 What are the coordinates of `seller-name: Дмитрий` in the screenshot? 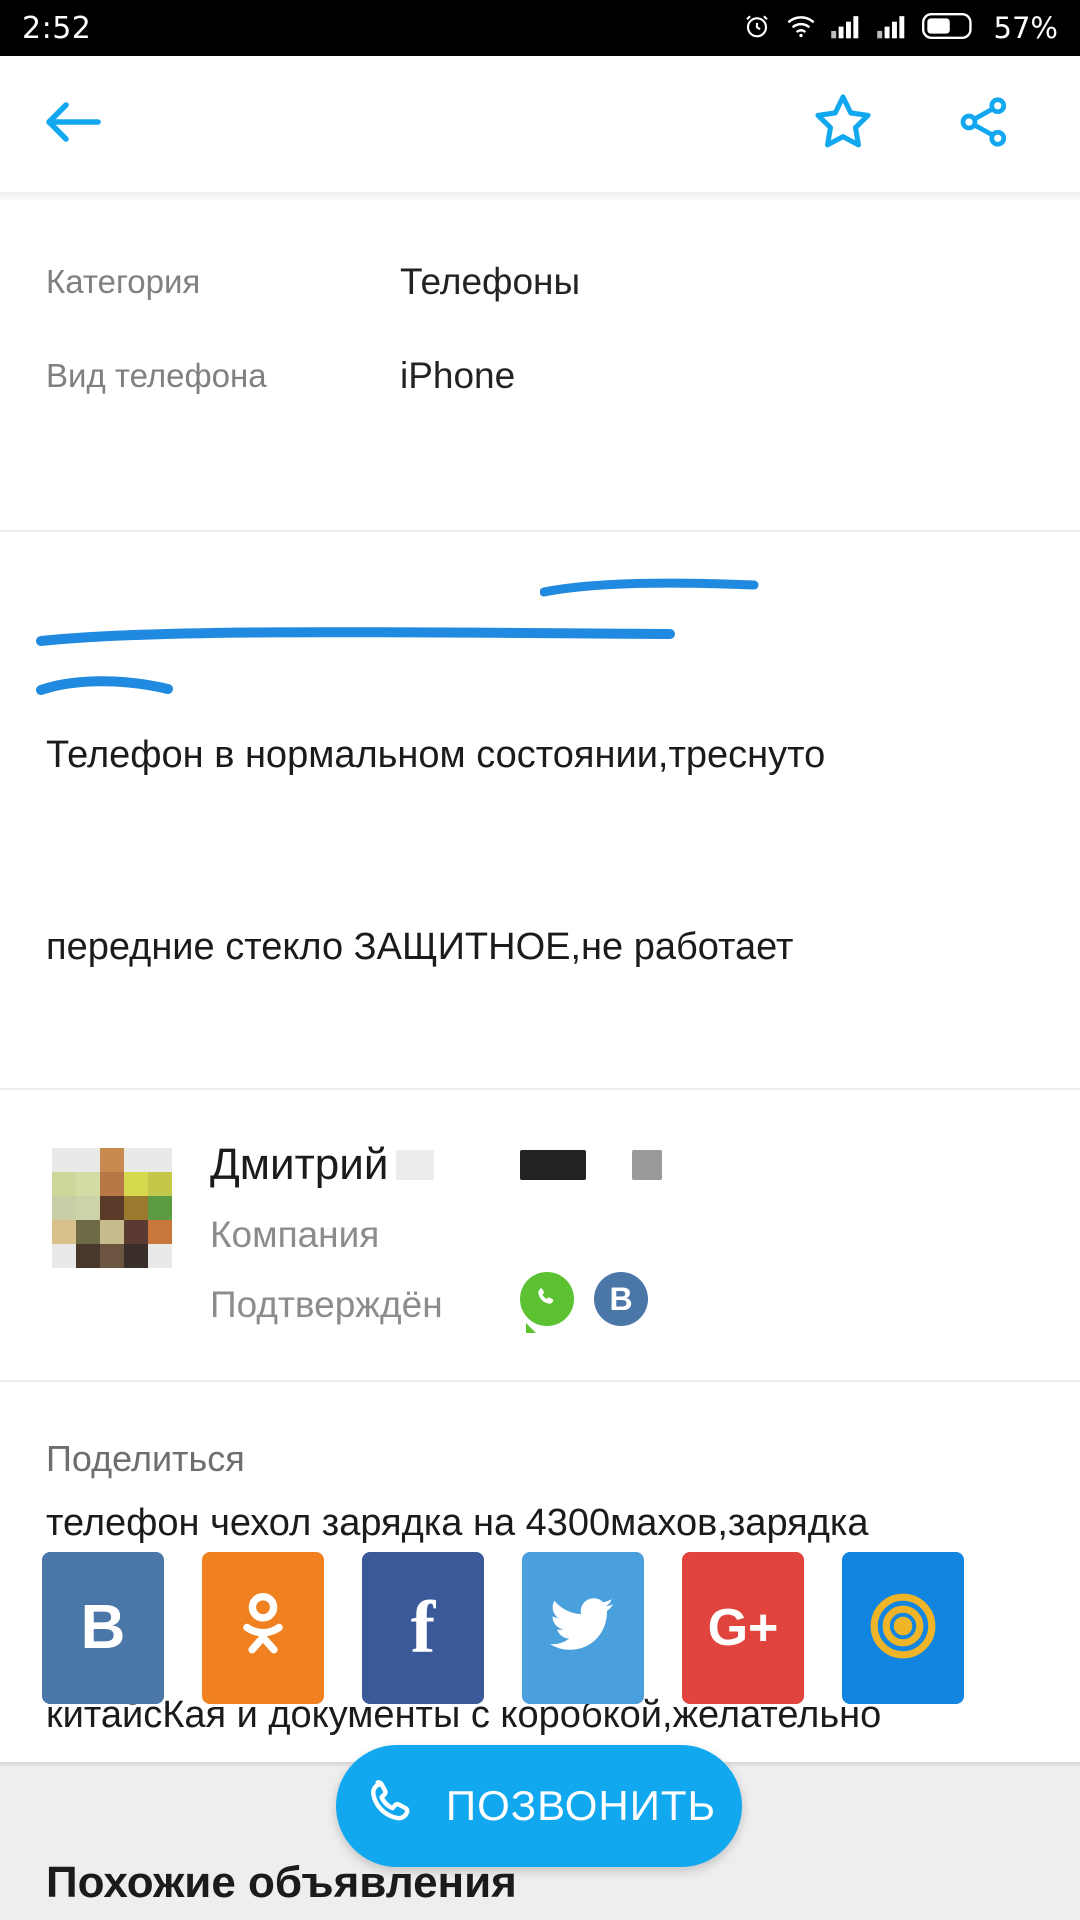 It's located at (299, 1164).